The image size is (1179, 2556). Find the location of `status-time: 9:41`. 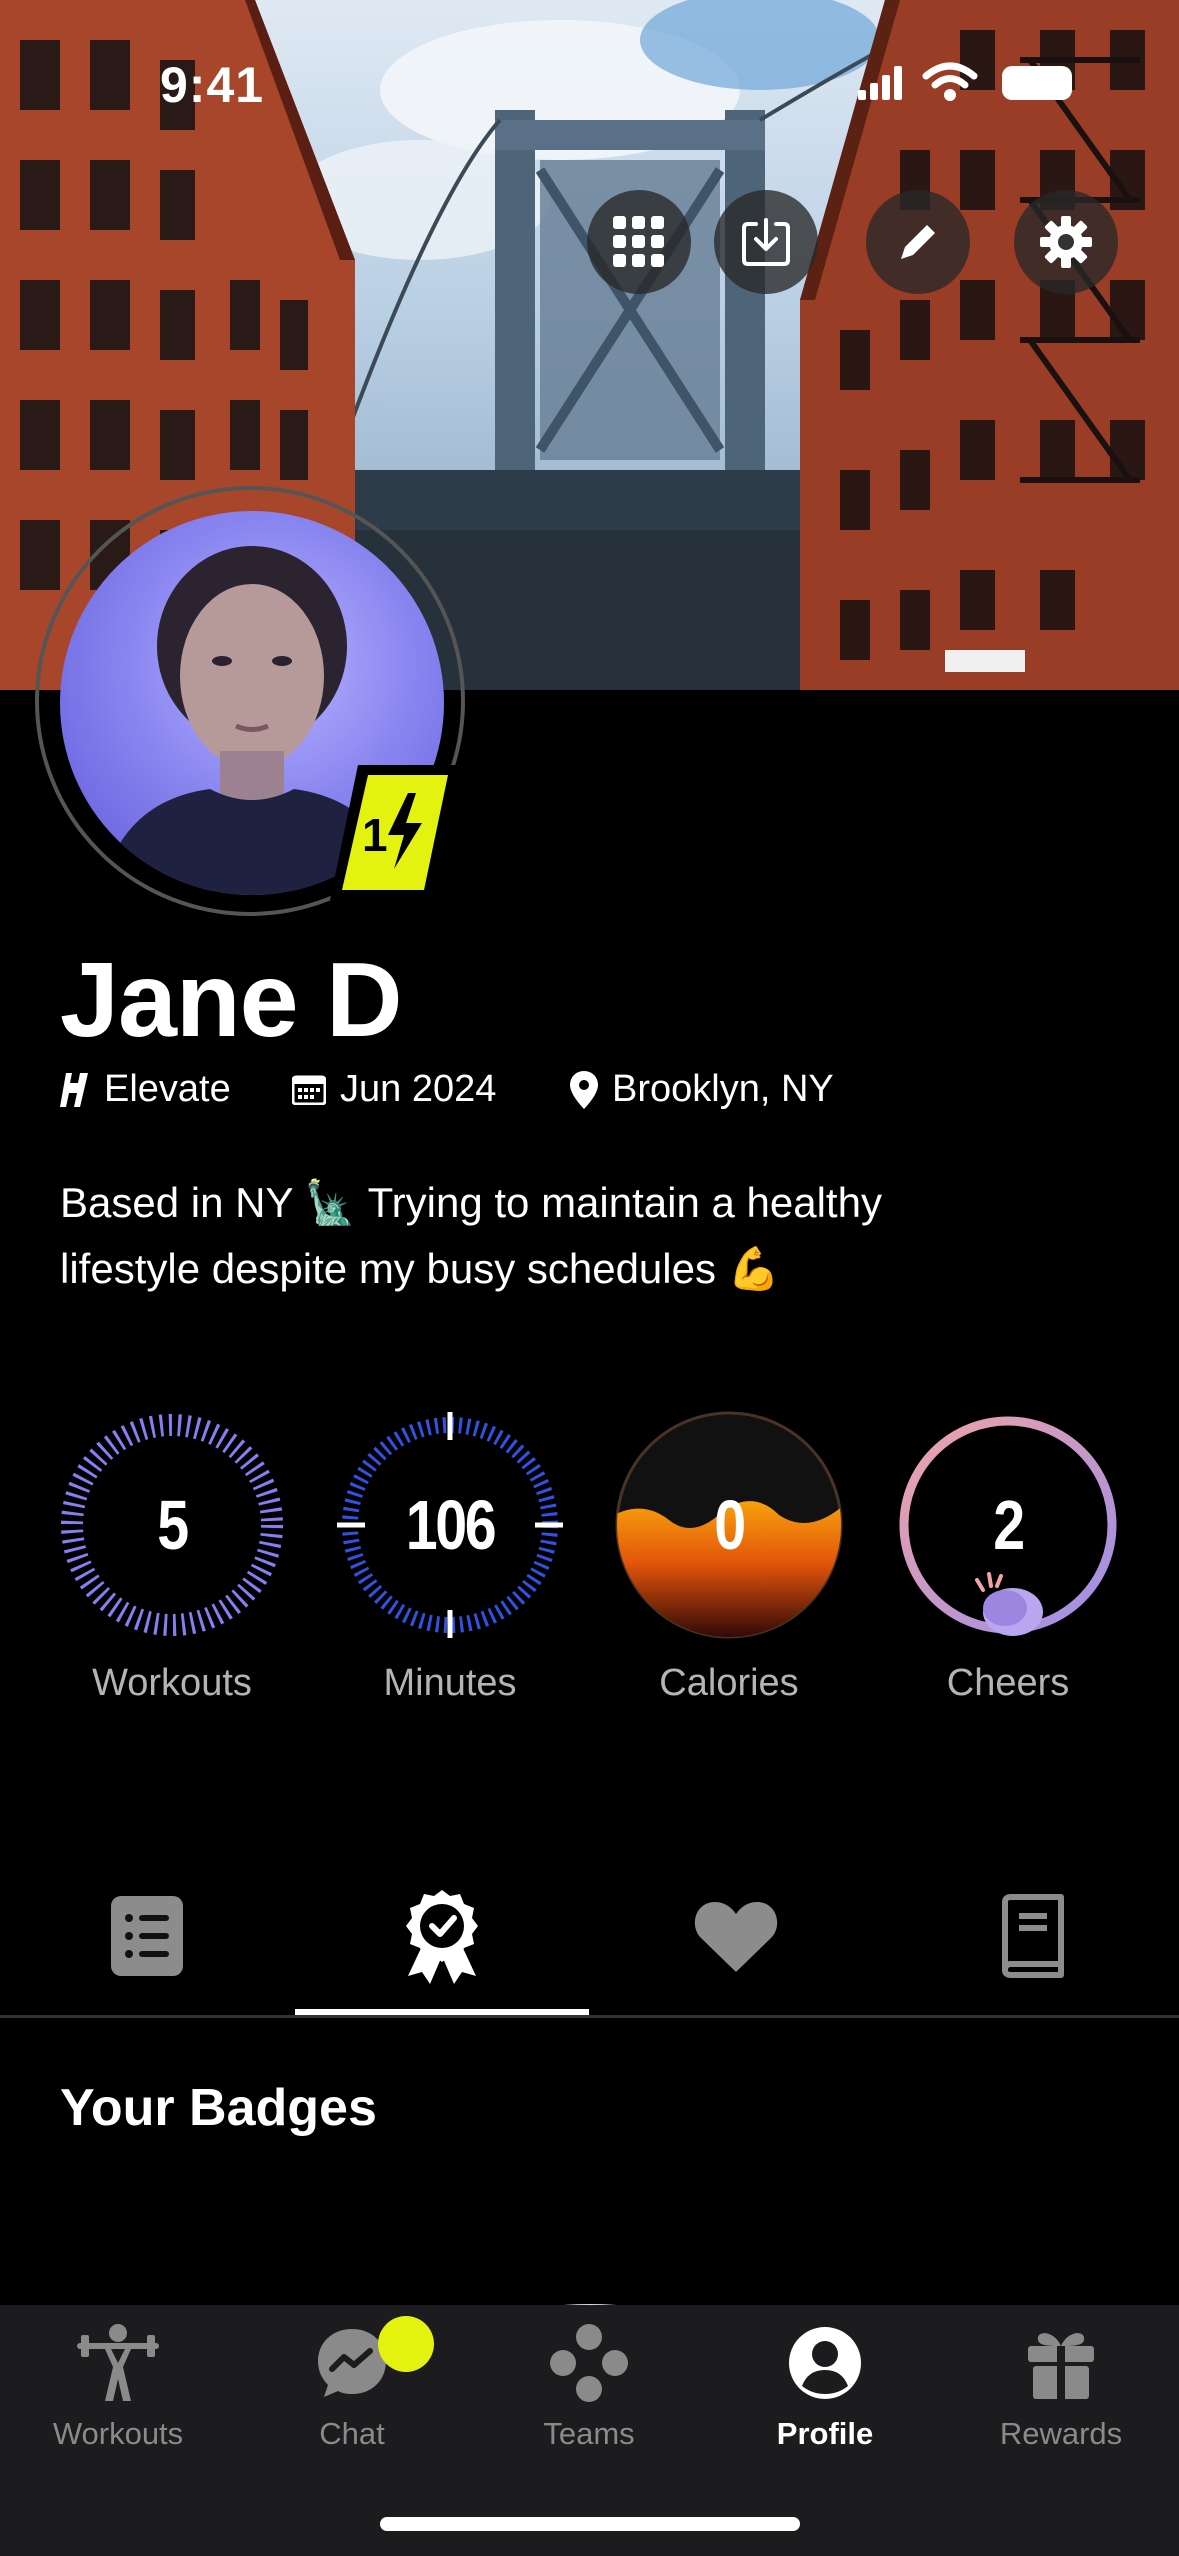

status-time: 9:41 is located at coordinates (212, 85).